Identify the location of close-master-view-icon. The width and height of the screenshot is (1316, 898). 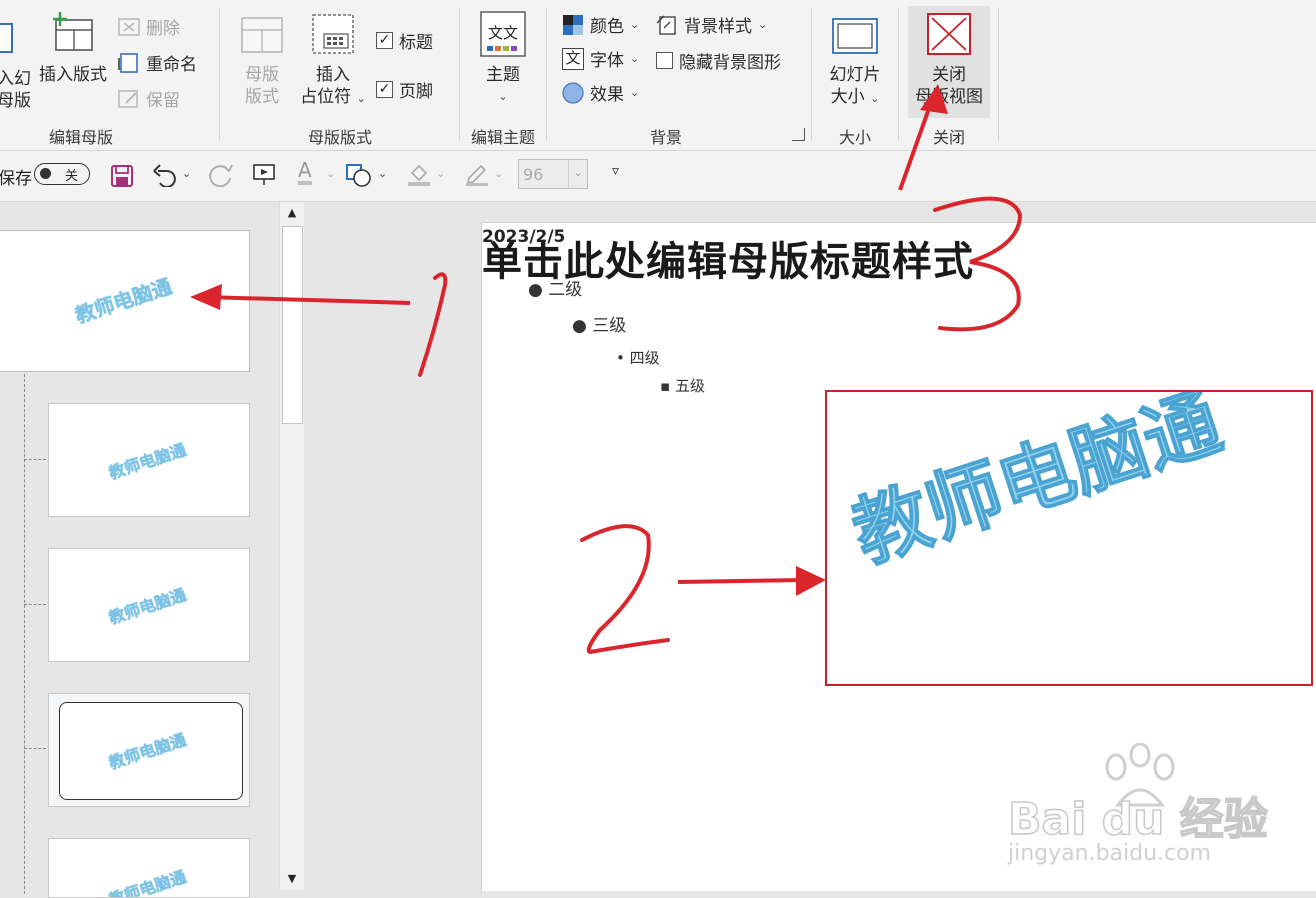
(949, 34).